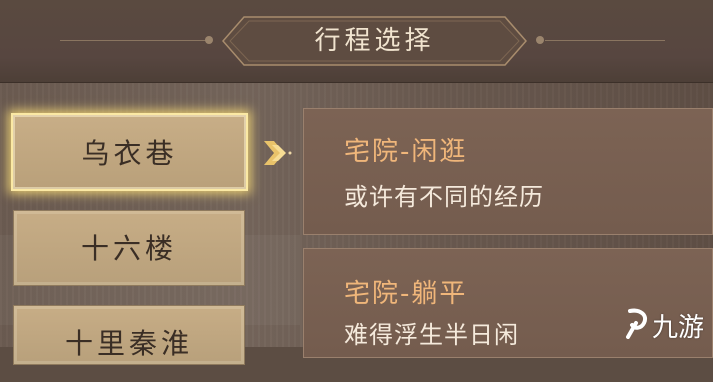 This screenshot has width=713, height=382. I want to click on location-button-shiliqinhuai: 十里秦淮, so click(129, 335).